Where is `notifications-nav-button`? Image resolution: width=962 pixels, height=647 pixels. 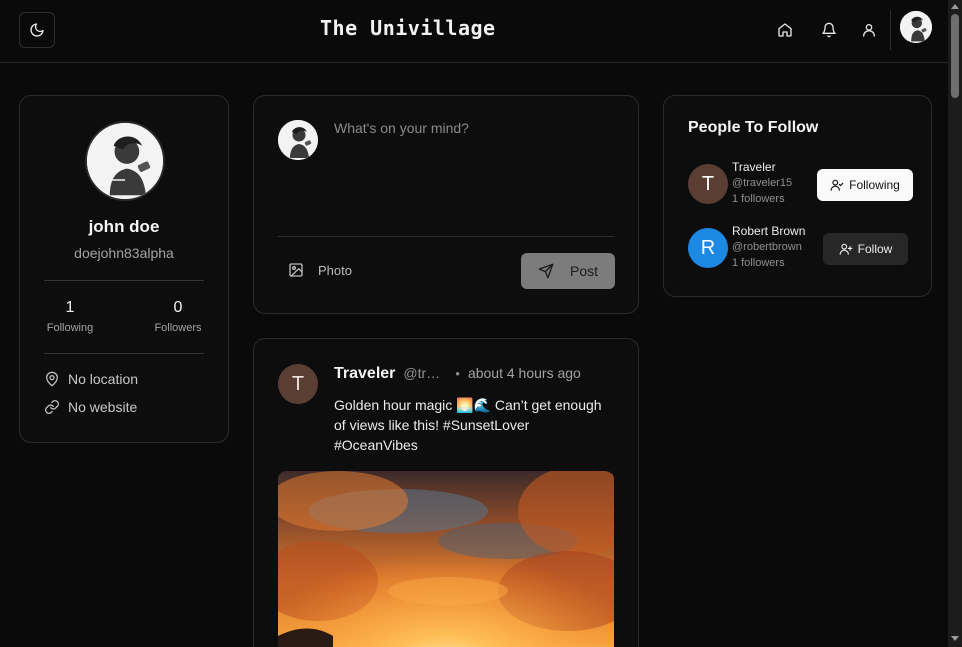
notifications-nav-button is located at coordinates (829, 30).